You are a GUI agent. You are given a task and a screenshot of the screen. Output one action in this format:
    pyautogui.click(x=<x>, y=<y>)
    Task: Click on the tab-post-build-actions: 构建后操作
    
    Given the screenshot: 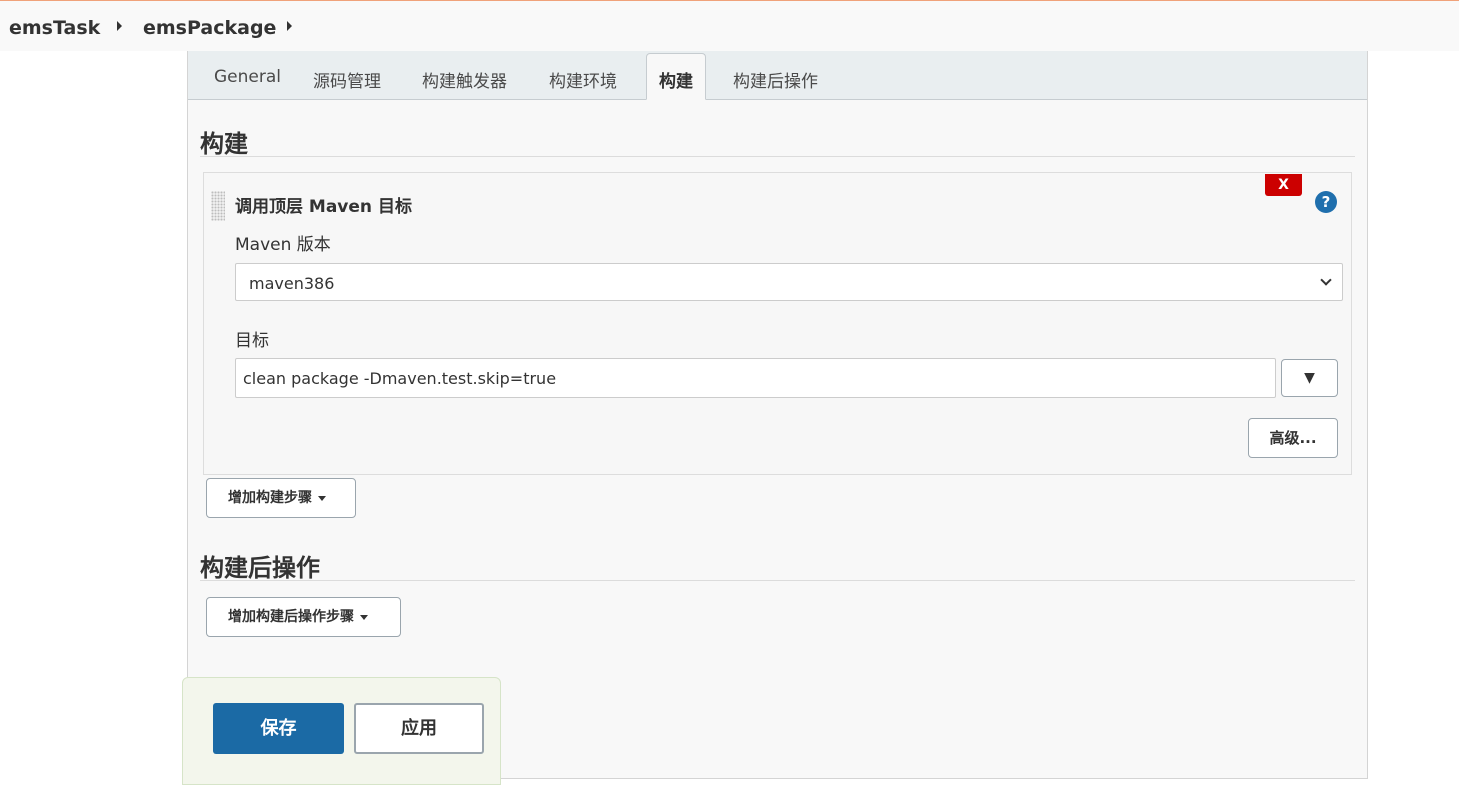 What is the action you would take?
    pyautogui.click(x=775, y=79)
    